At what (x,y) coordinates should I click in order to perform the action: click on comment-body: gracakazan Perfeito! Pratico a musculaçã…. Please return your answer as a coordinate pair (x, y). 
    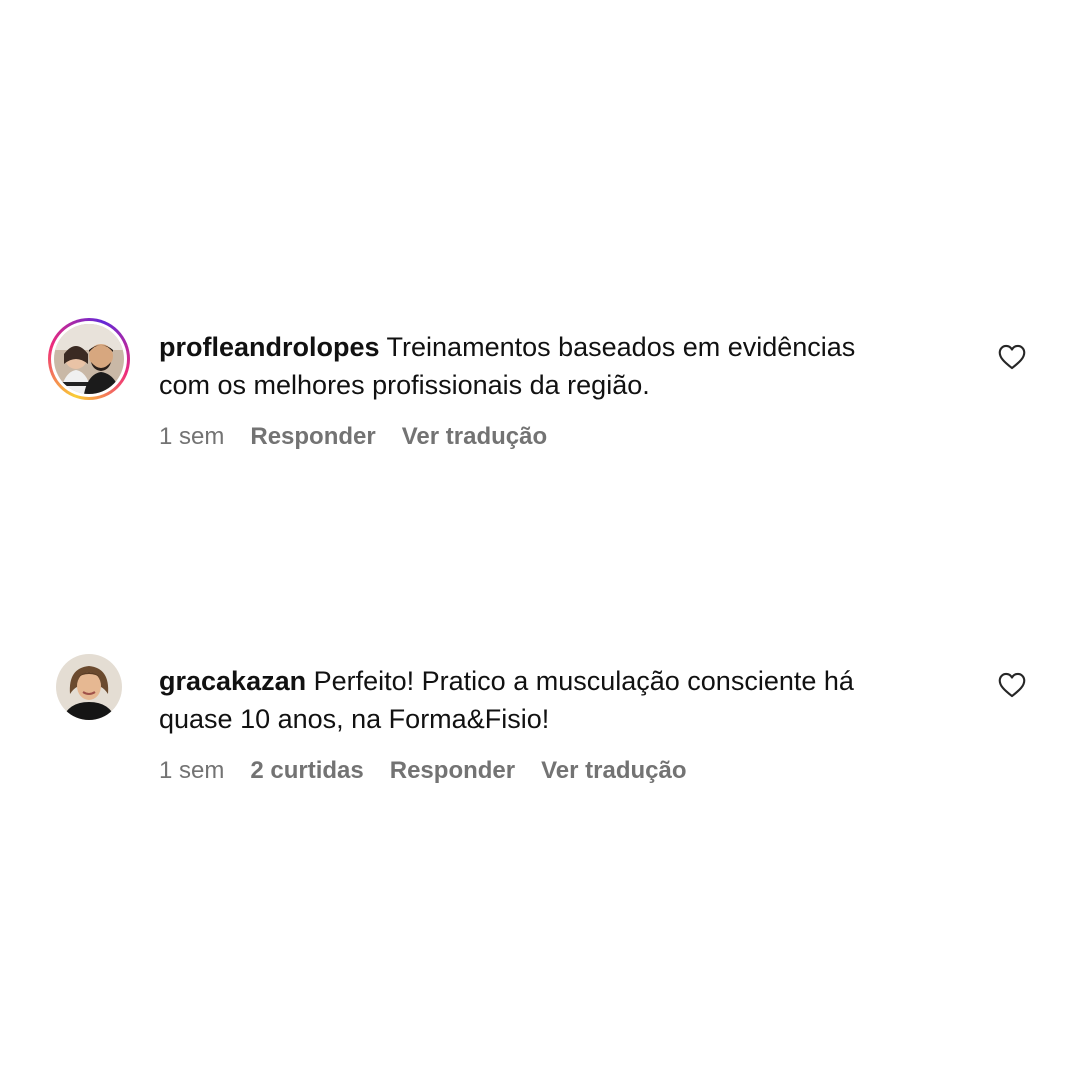
    Looking at the image, I should click on (554, 724).